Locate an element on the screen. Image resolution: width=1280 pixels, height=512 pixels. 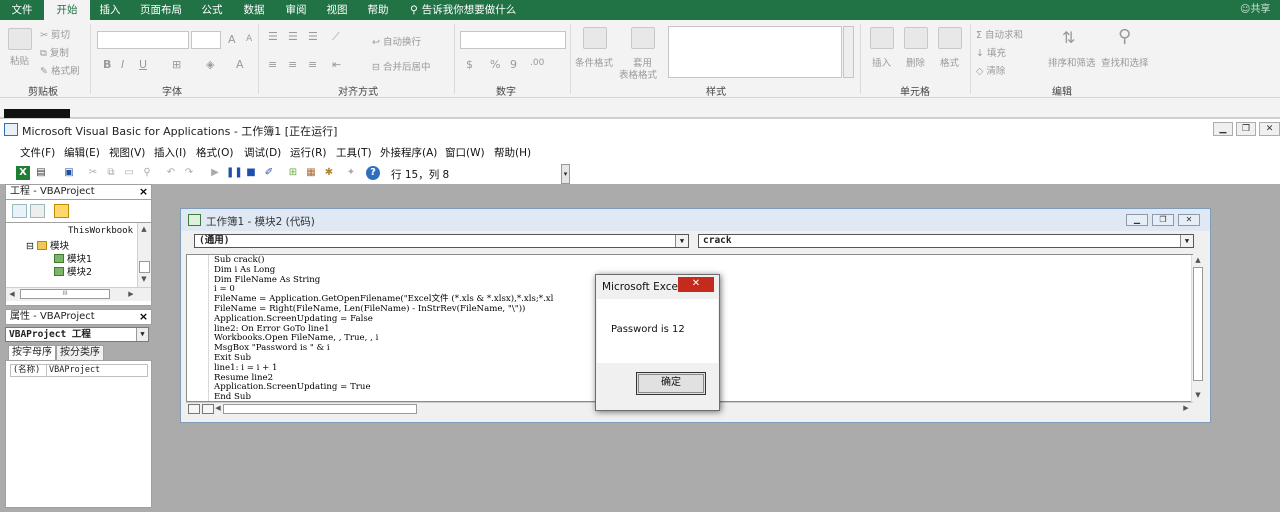
conditional-format-icon is located at coordinates (595, 38).